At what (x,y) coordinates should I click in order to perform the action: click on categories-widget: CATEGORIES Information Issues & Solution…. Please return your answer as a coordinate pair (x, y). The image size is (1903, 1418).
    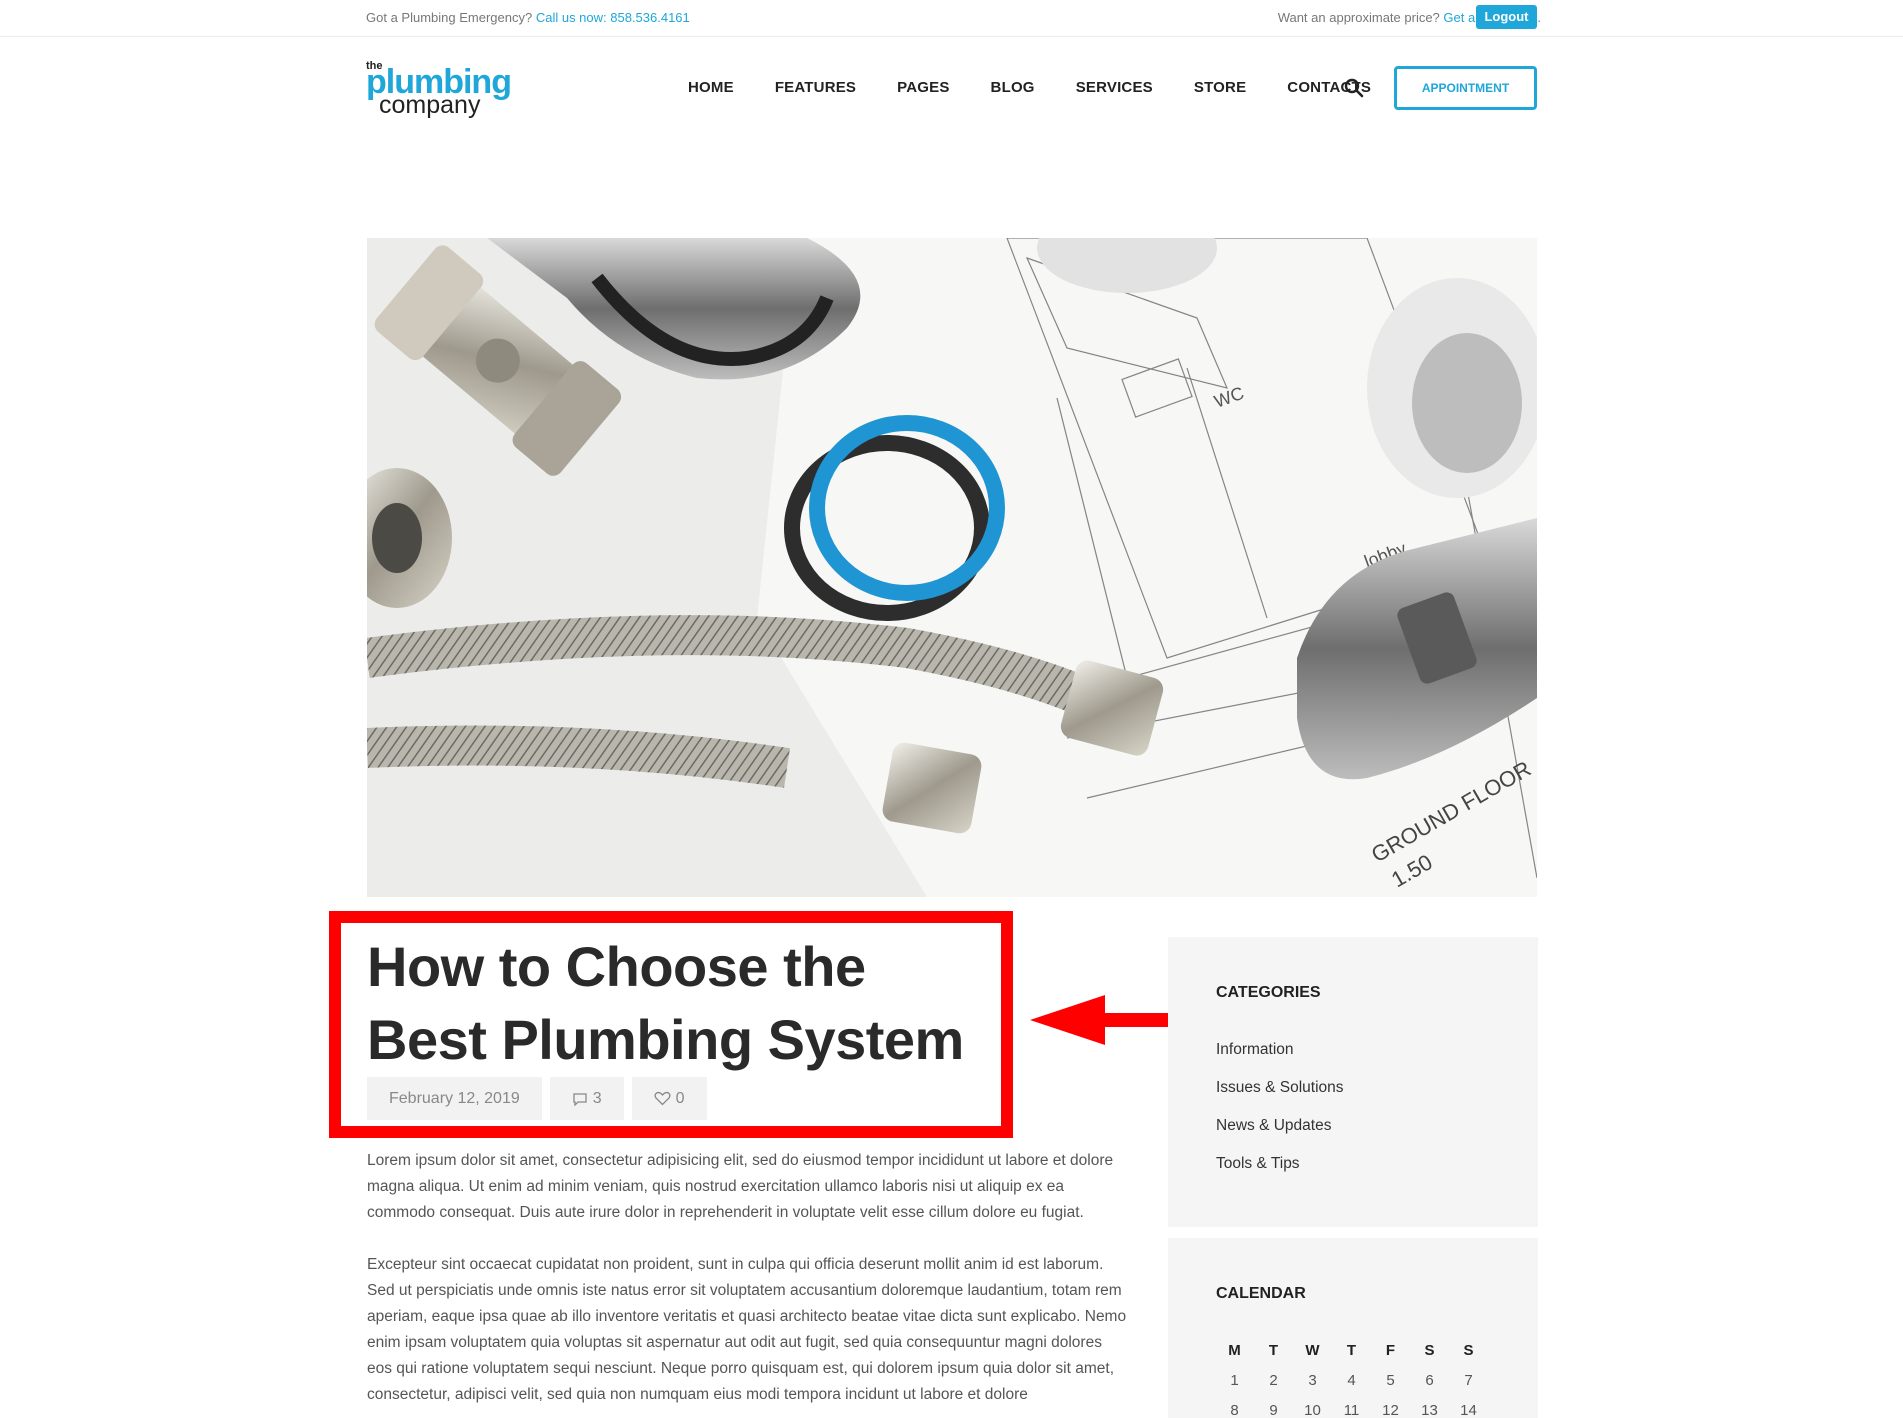
    Looking at the image, I should click on (1353, 1082).